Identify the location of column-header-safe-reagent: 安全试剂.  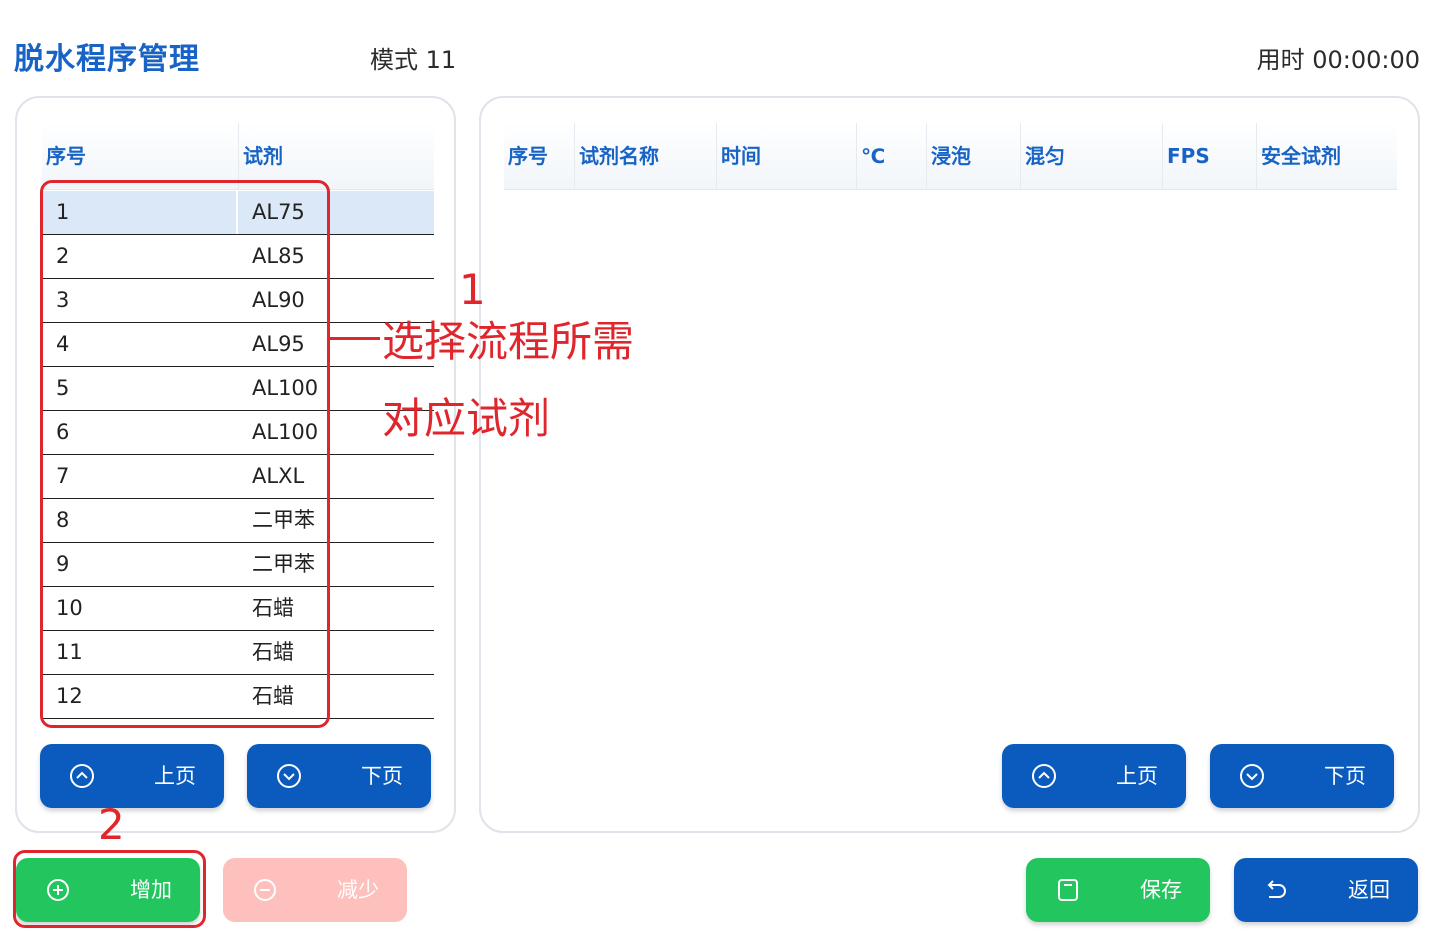
(1326, 156).